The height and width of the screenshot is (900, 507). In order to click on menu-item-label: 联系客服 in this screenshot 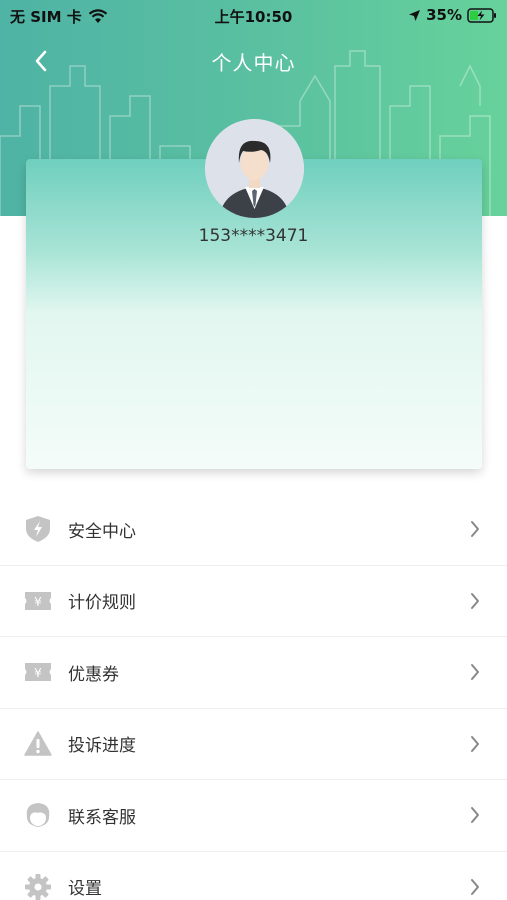, I will do `click(102, 817)`.